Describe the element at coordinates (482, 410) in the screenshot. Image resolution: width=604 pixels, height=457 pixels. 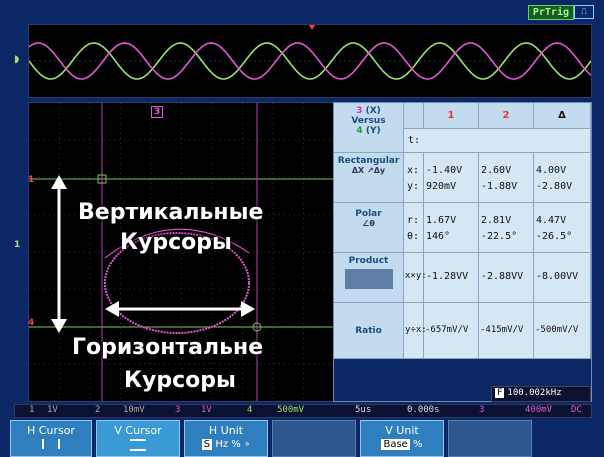
I see `trigger-source: 3` at that location.